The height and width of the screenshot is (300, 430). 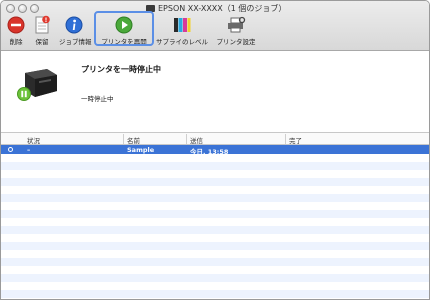 What do you see at coordinates (141, 150) in the screenshot?
I see `job-name: Sample` at bounding box center [141, 150].